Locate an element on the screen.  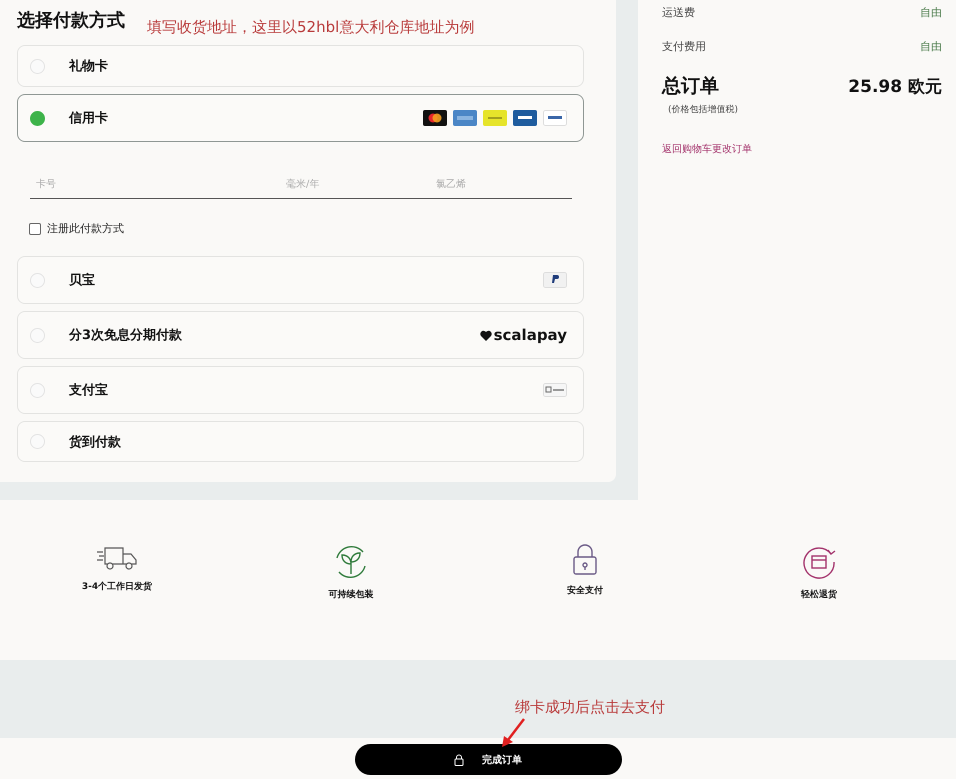
section-title: 选择付款方式 is located at coordinates (71, 20).